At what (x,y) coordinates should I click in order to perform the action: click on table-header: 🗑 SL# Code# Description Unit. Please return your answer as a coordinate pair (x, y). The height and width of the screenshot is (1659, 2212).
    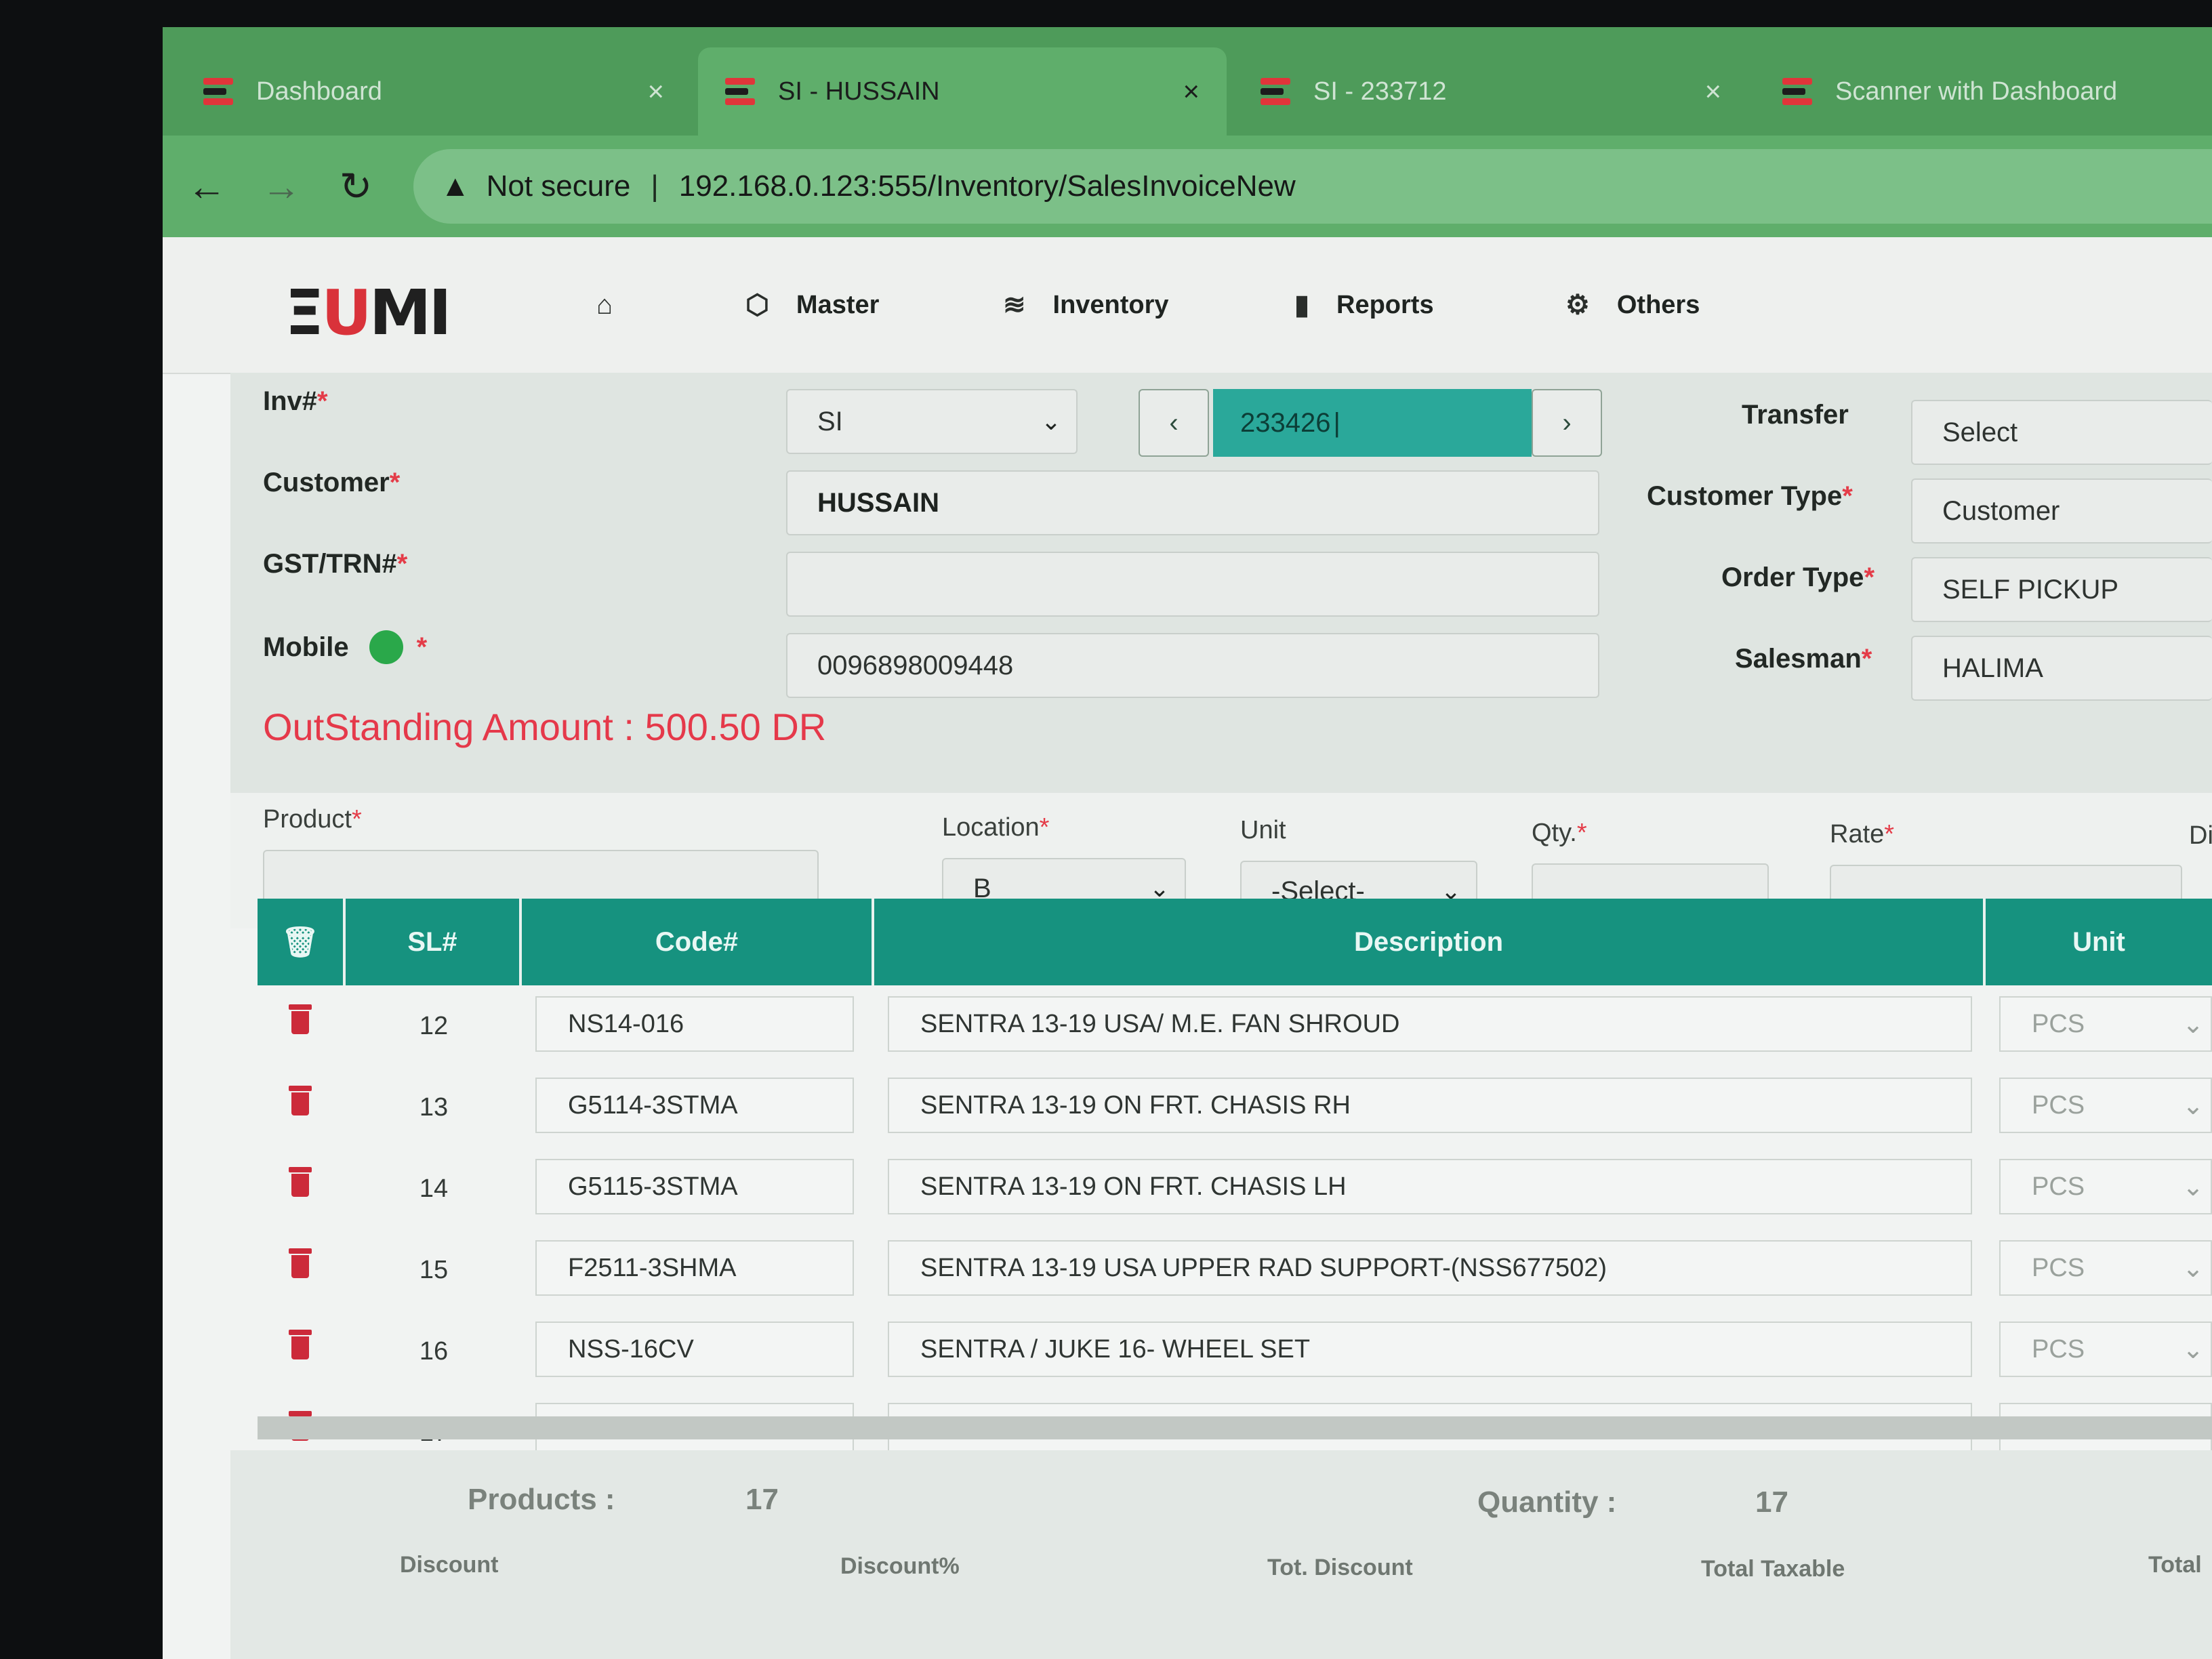
    Looking at the image, I should click on (1235, 942).